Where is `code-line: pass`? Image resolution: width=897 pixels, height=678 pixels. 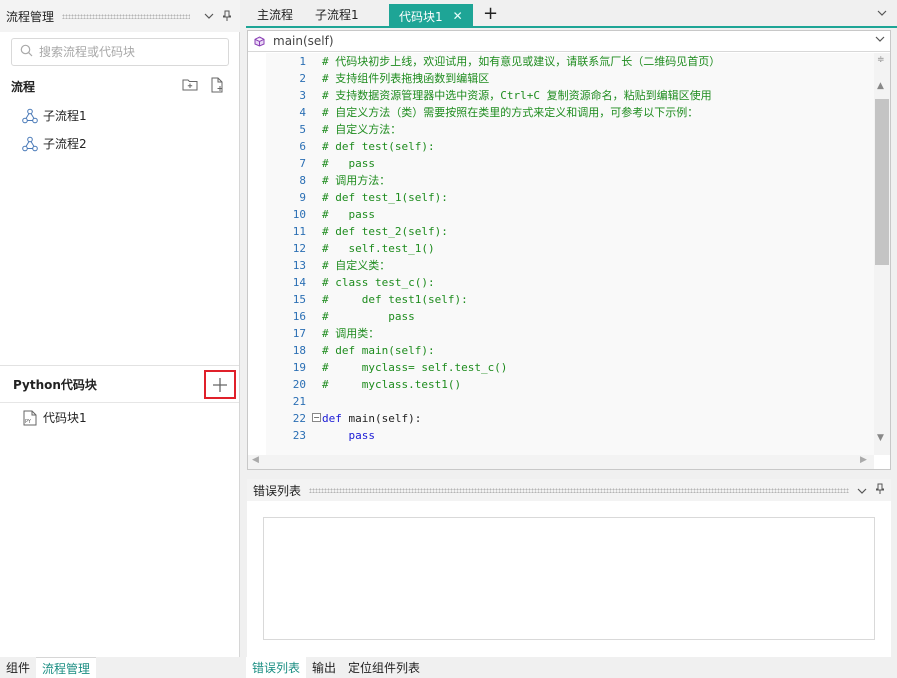
code-line: pass is located at coordinates (521, 435).